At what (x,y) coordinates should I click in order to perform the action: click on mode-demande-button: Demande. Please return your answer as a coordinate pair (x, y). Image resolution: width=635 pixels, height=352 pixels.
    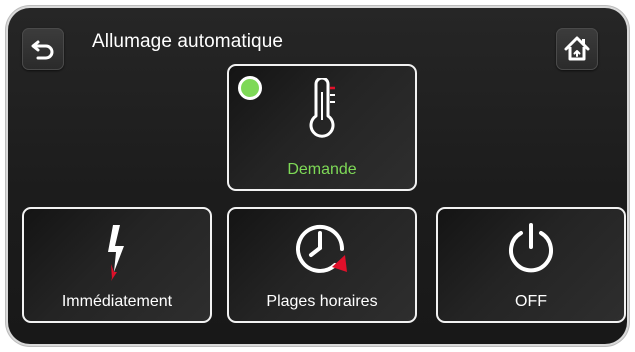
    Looking at the image, I should click on (322, 127).